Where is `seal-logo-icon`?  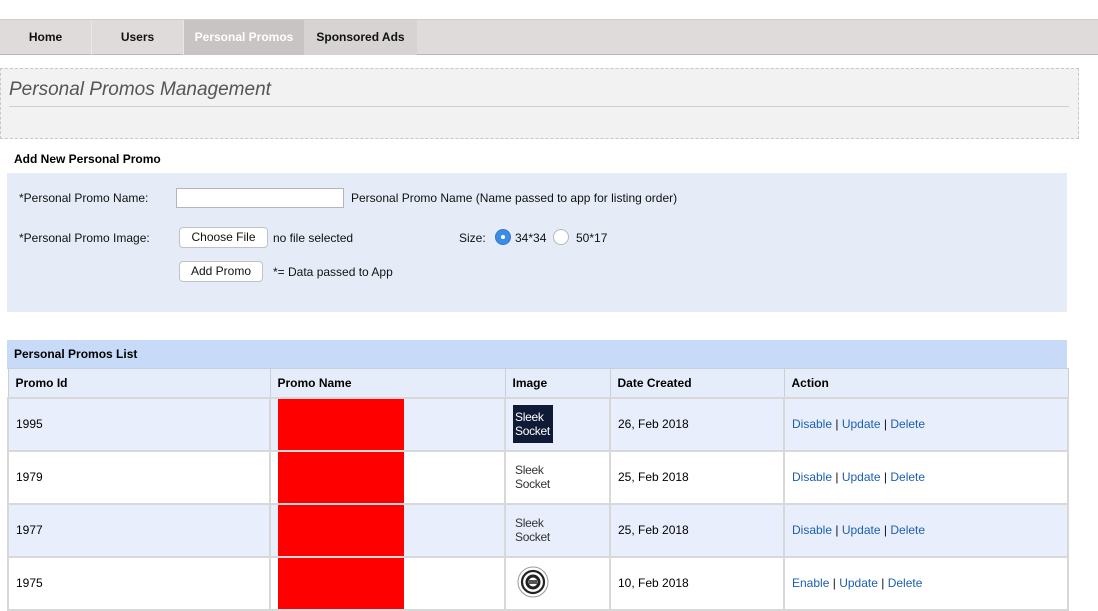 seal-logo-icon is located at coordinates (533, 581).